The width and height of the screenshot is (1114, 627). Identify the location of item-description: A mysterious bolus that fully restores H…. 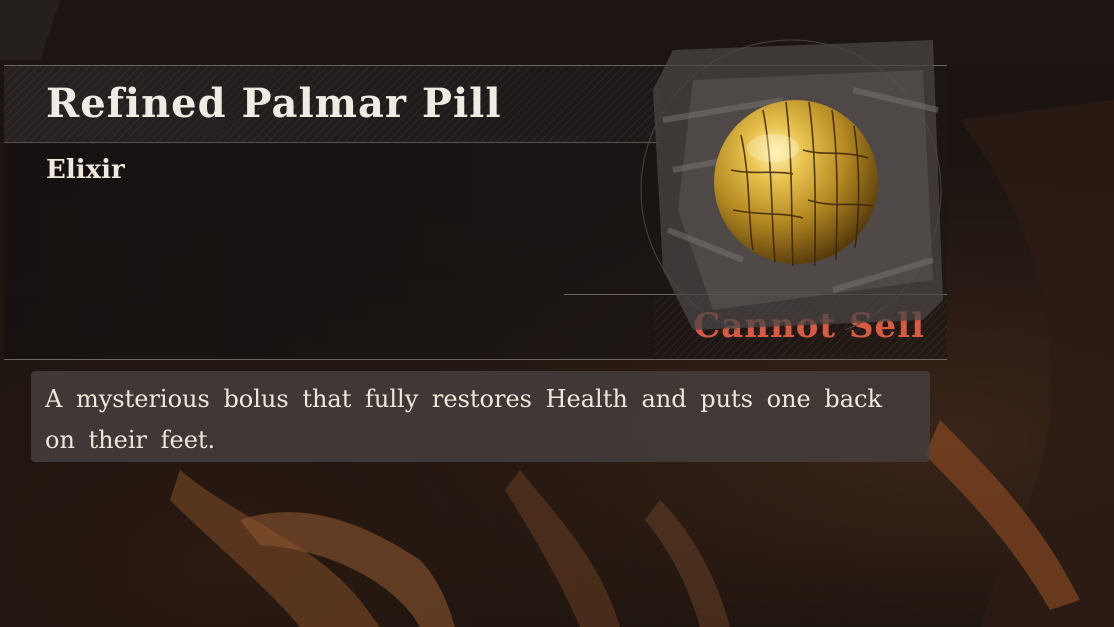
(464, 419).